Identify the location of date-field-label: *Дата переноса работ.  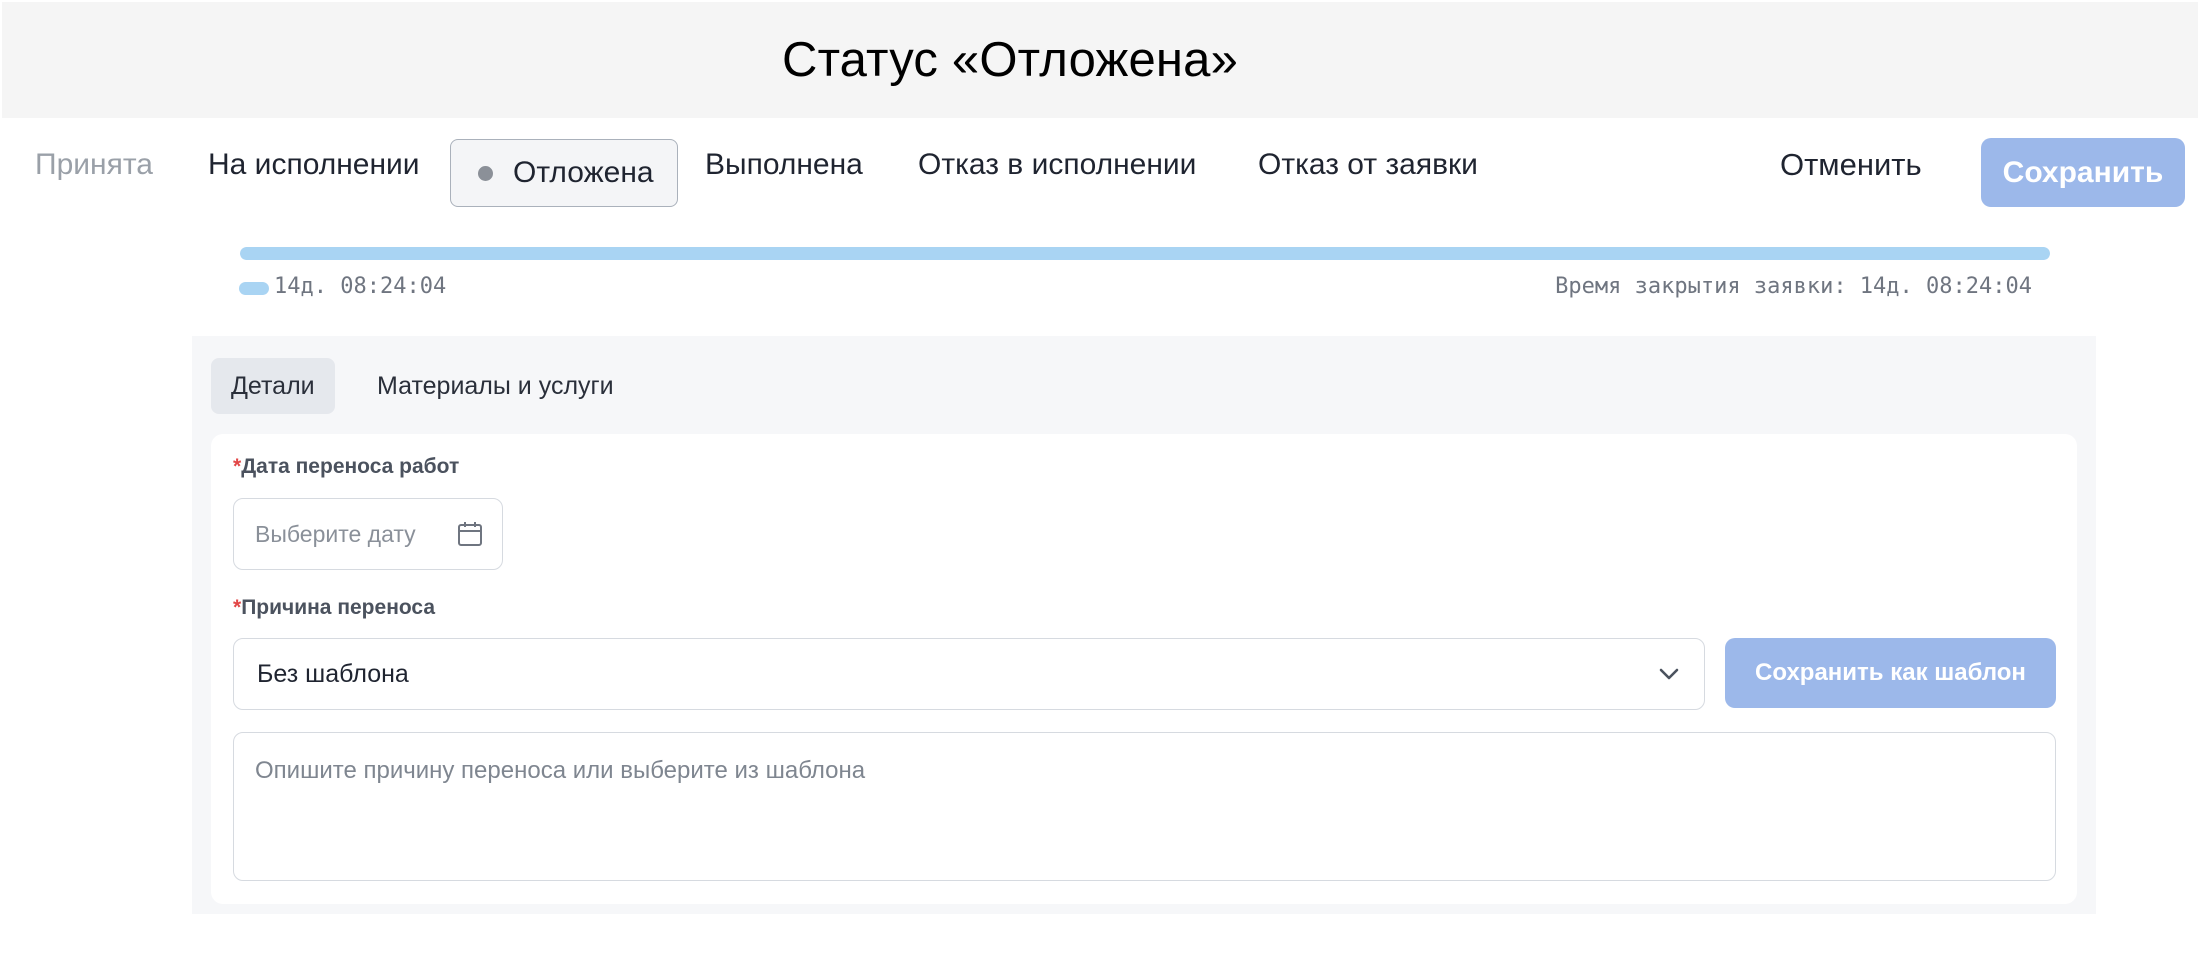
(346, 467).